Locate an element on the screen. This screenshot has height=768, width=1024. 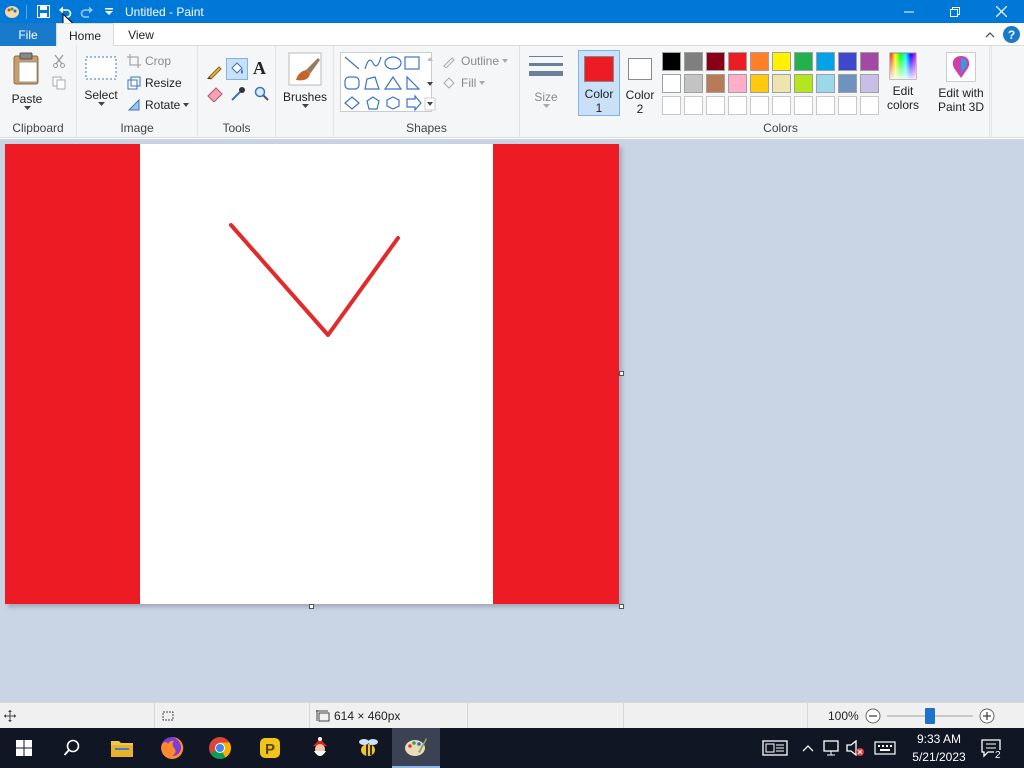
fill-button: Fill is located at coordinates (464, 83).